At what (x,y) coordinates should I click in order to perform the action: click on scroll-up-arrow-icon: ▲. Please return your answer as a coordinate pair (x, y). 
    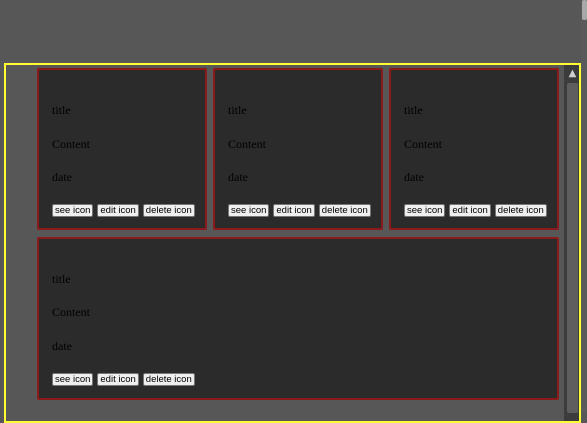
    Looking at the image, I should click on (571, 73).